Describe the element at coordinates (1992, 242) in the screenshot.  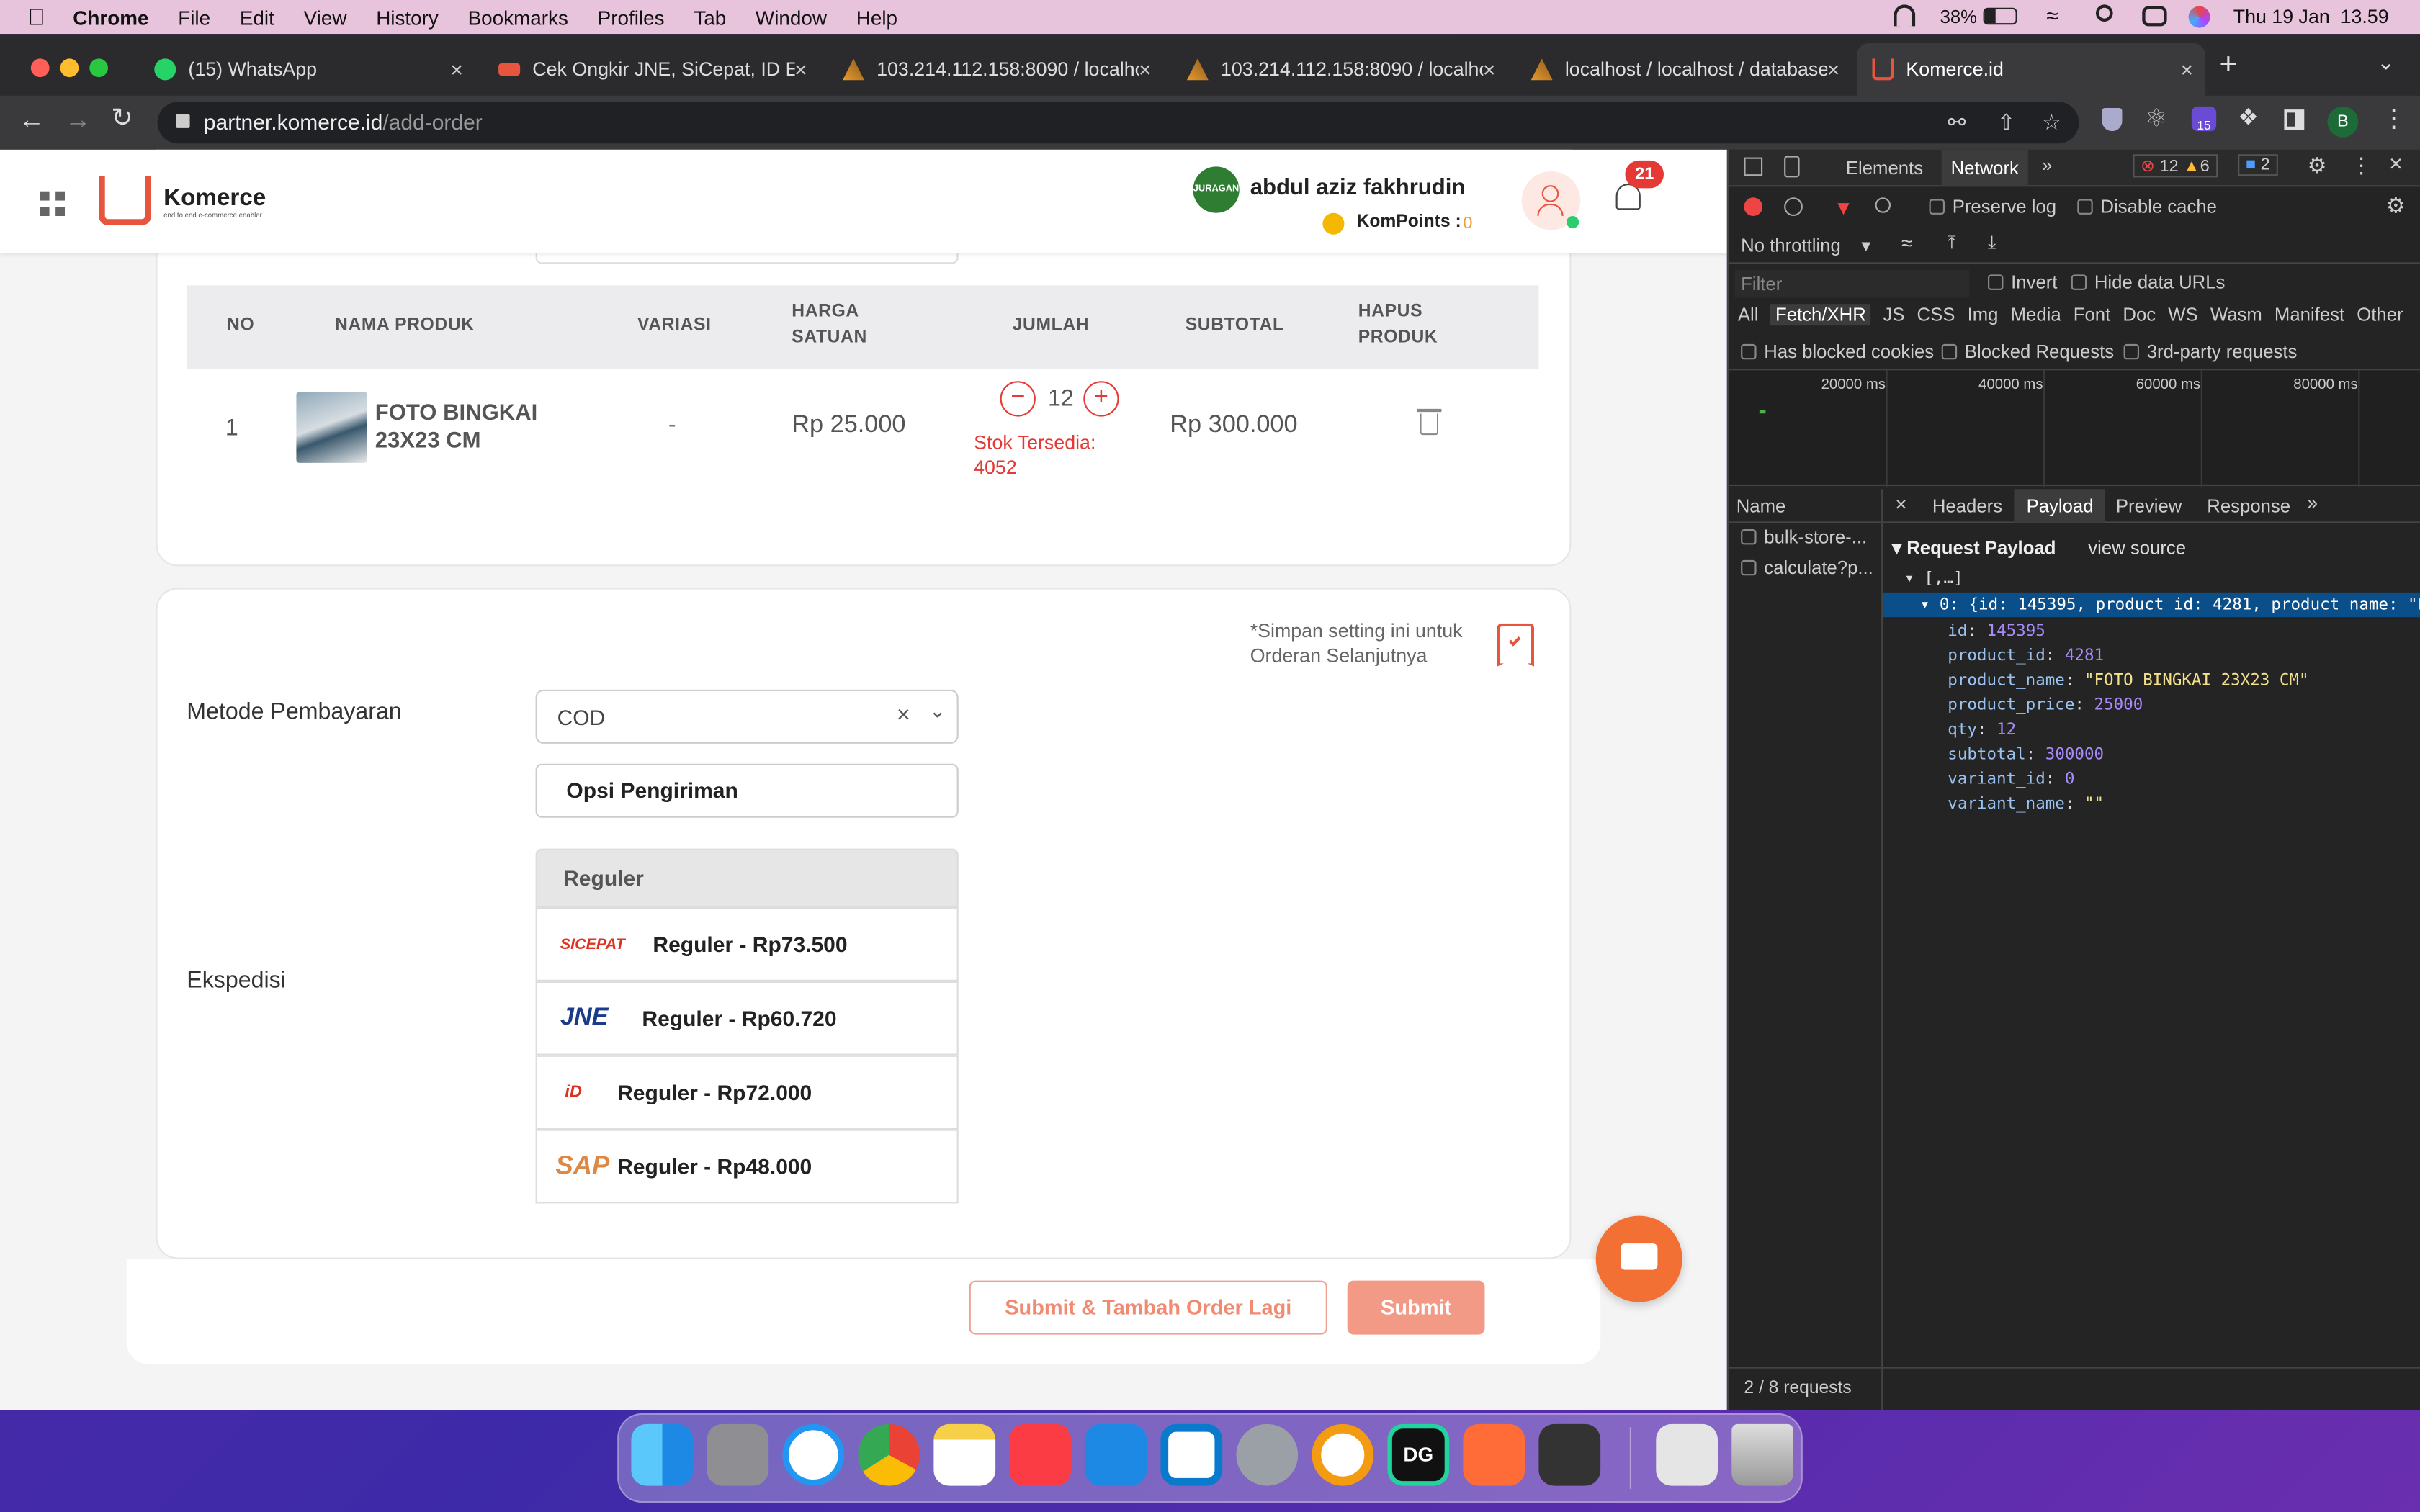
I see `export-har-icon: ⤓` at that location.